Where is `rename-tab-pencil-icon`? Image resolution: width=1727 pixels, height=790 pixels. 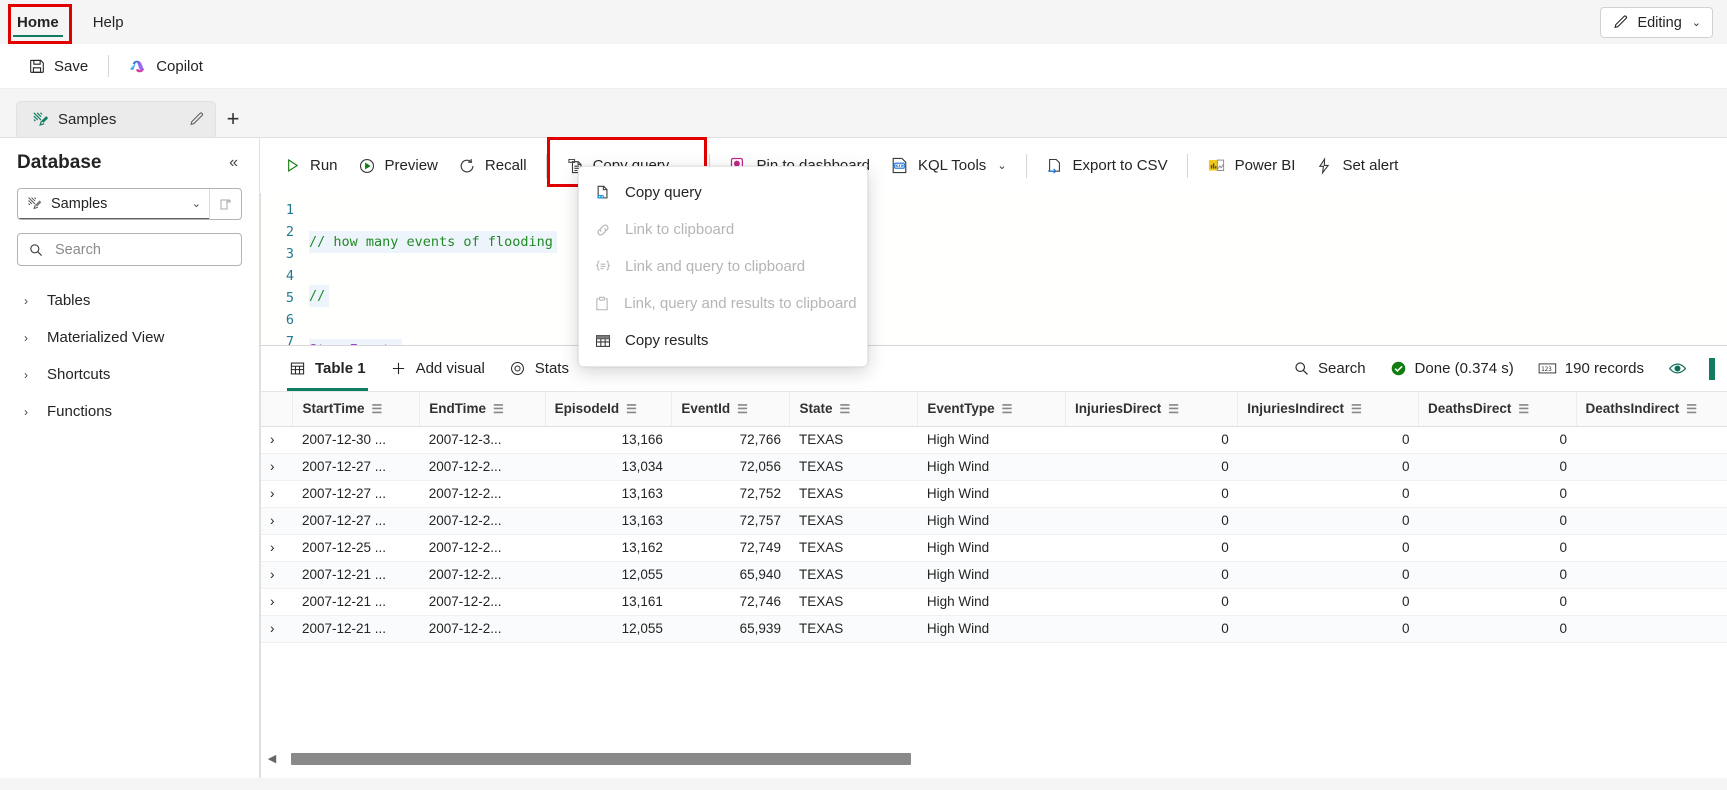 rename-tab-pencil-icon is located at coordinates (196, 119).